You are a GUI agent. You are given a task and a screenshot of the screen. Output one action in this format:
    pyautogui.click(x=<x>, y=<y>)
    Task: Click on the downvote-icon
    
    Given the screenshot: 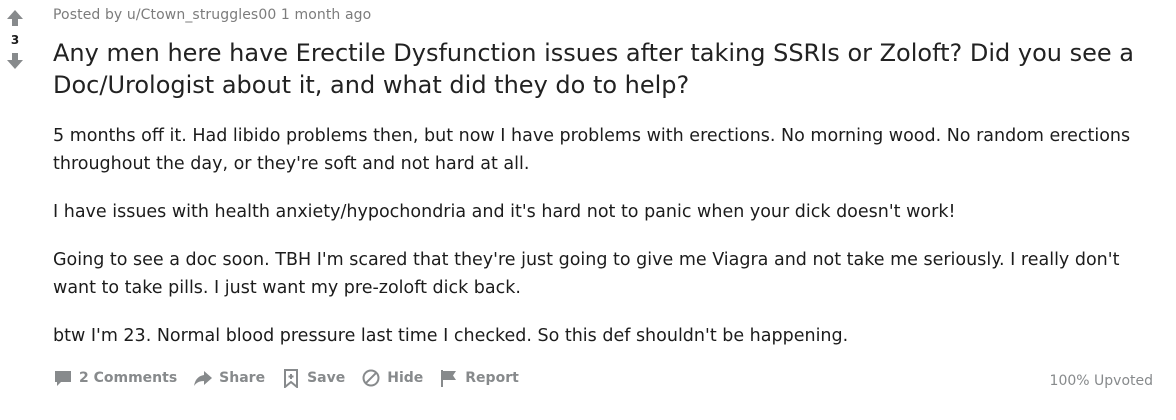 What is the action you would take?
    pyautogui.click(x=15, y=61)
    